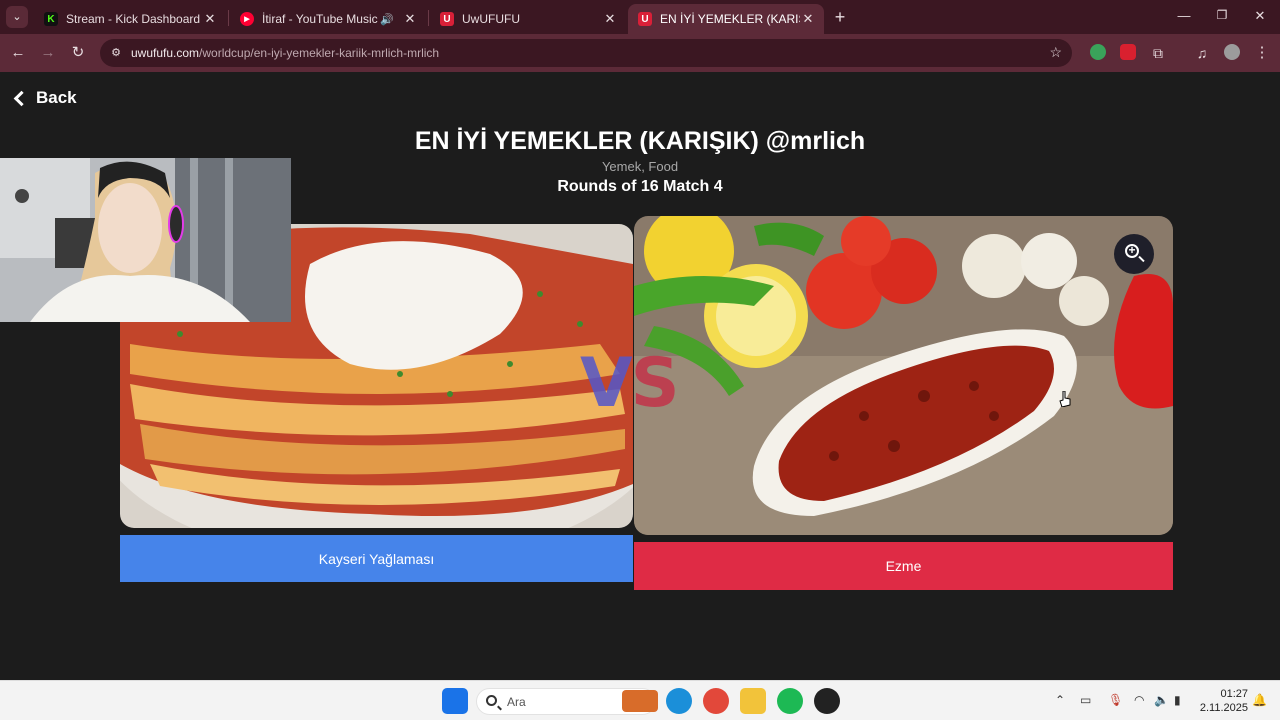 The width and height of the screenshot is (1280, 720). Describe the element at coordinates (1259, 700) in the screenshot. I see `notification-bell-icon: 🔔` at that location.